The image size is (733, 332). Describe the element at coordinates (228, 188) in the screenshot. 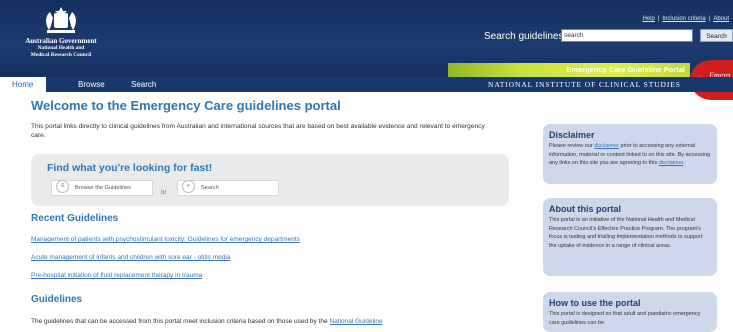

I see `quick-search-button: ⌕ Search` at that location.